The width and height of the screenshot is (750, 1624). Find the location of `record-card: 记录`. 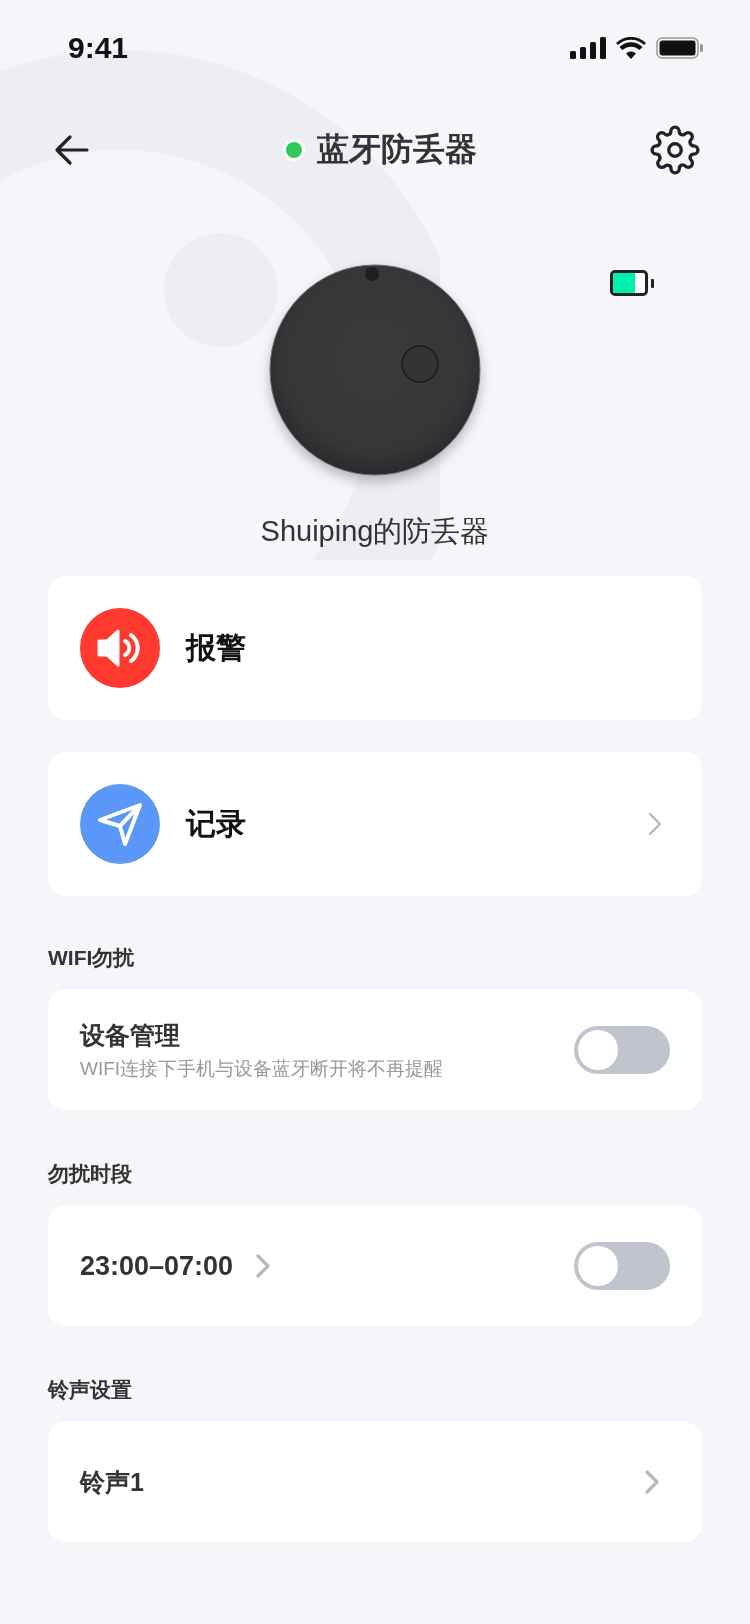

record-card: 记录 is located at coordinates (375, 824).